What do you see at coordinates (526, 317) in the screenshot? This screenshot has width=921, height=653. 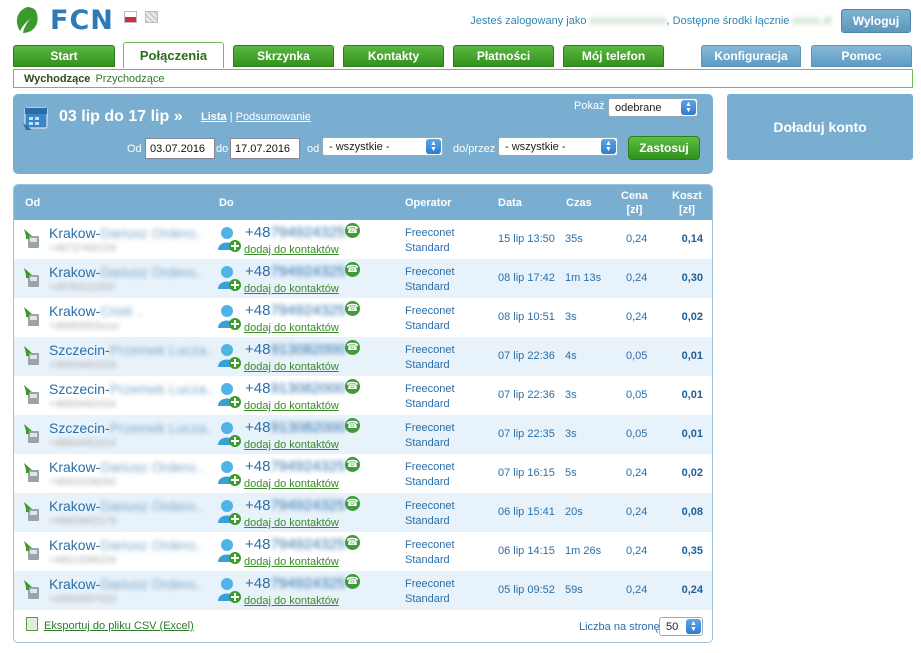 I see `call-date: 08 lip 10:51` at bounding box center [526, 317].